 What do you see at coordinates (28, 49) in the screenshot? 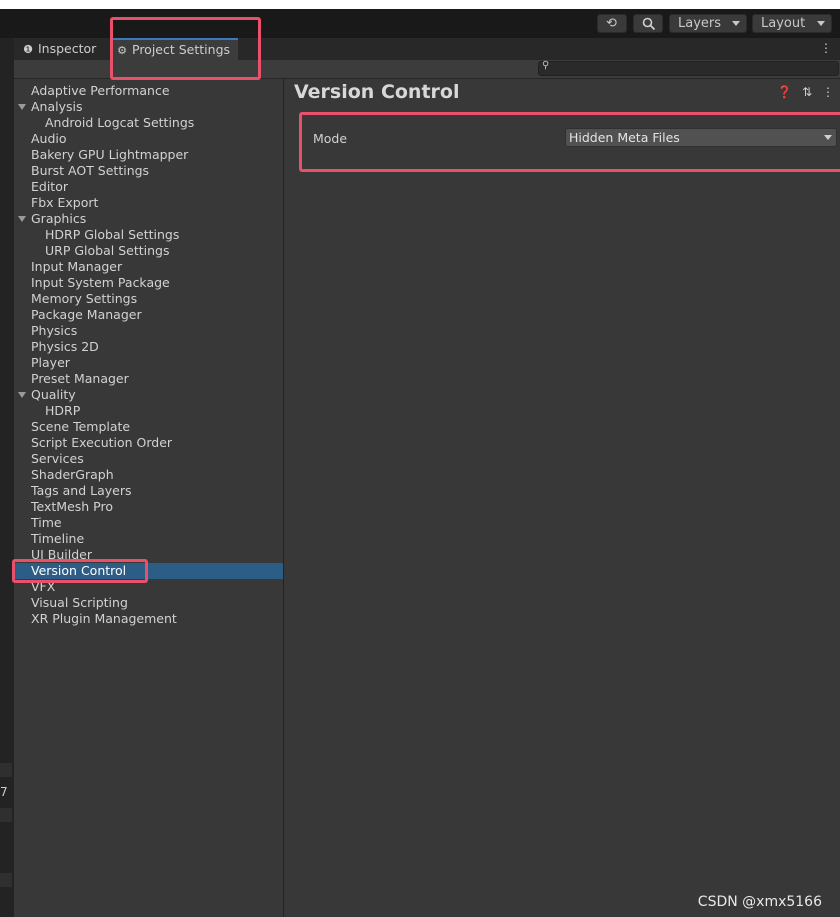
I see `info-icon: ❶` at bounding box center [28, 49].